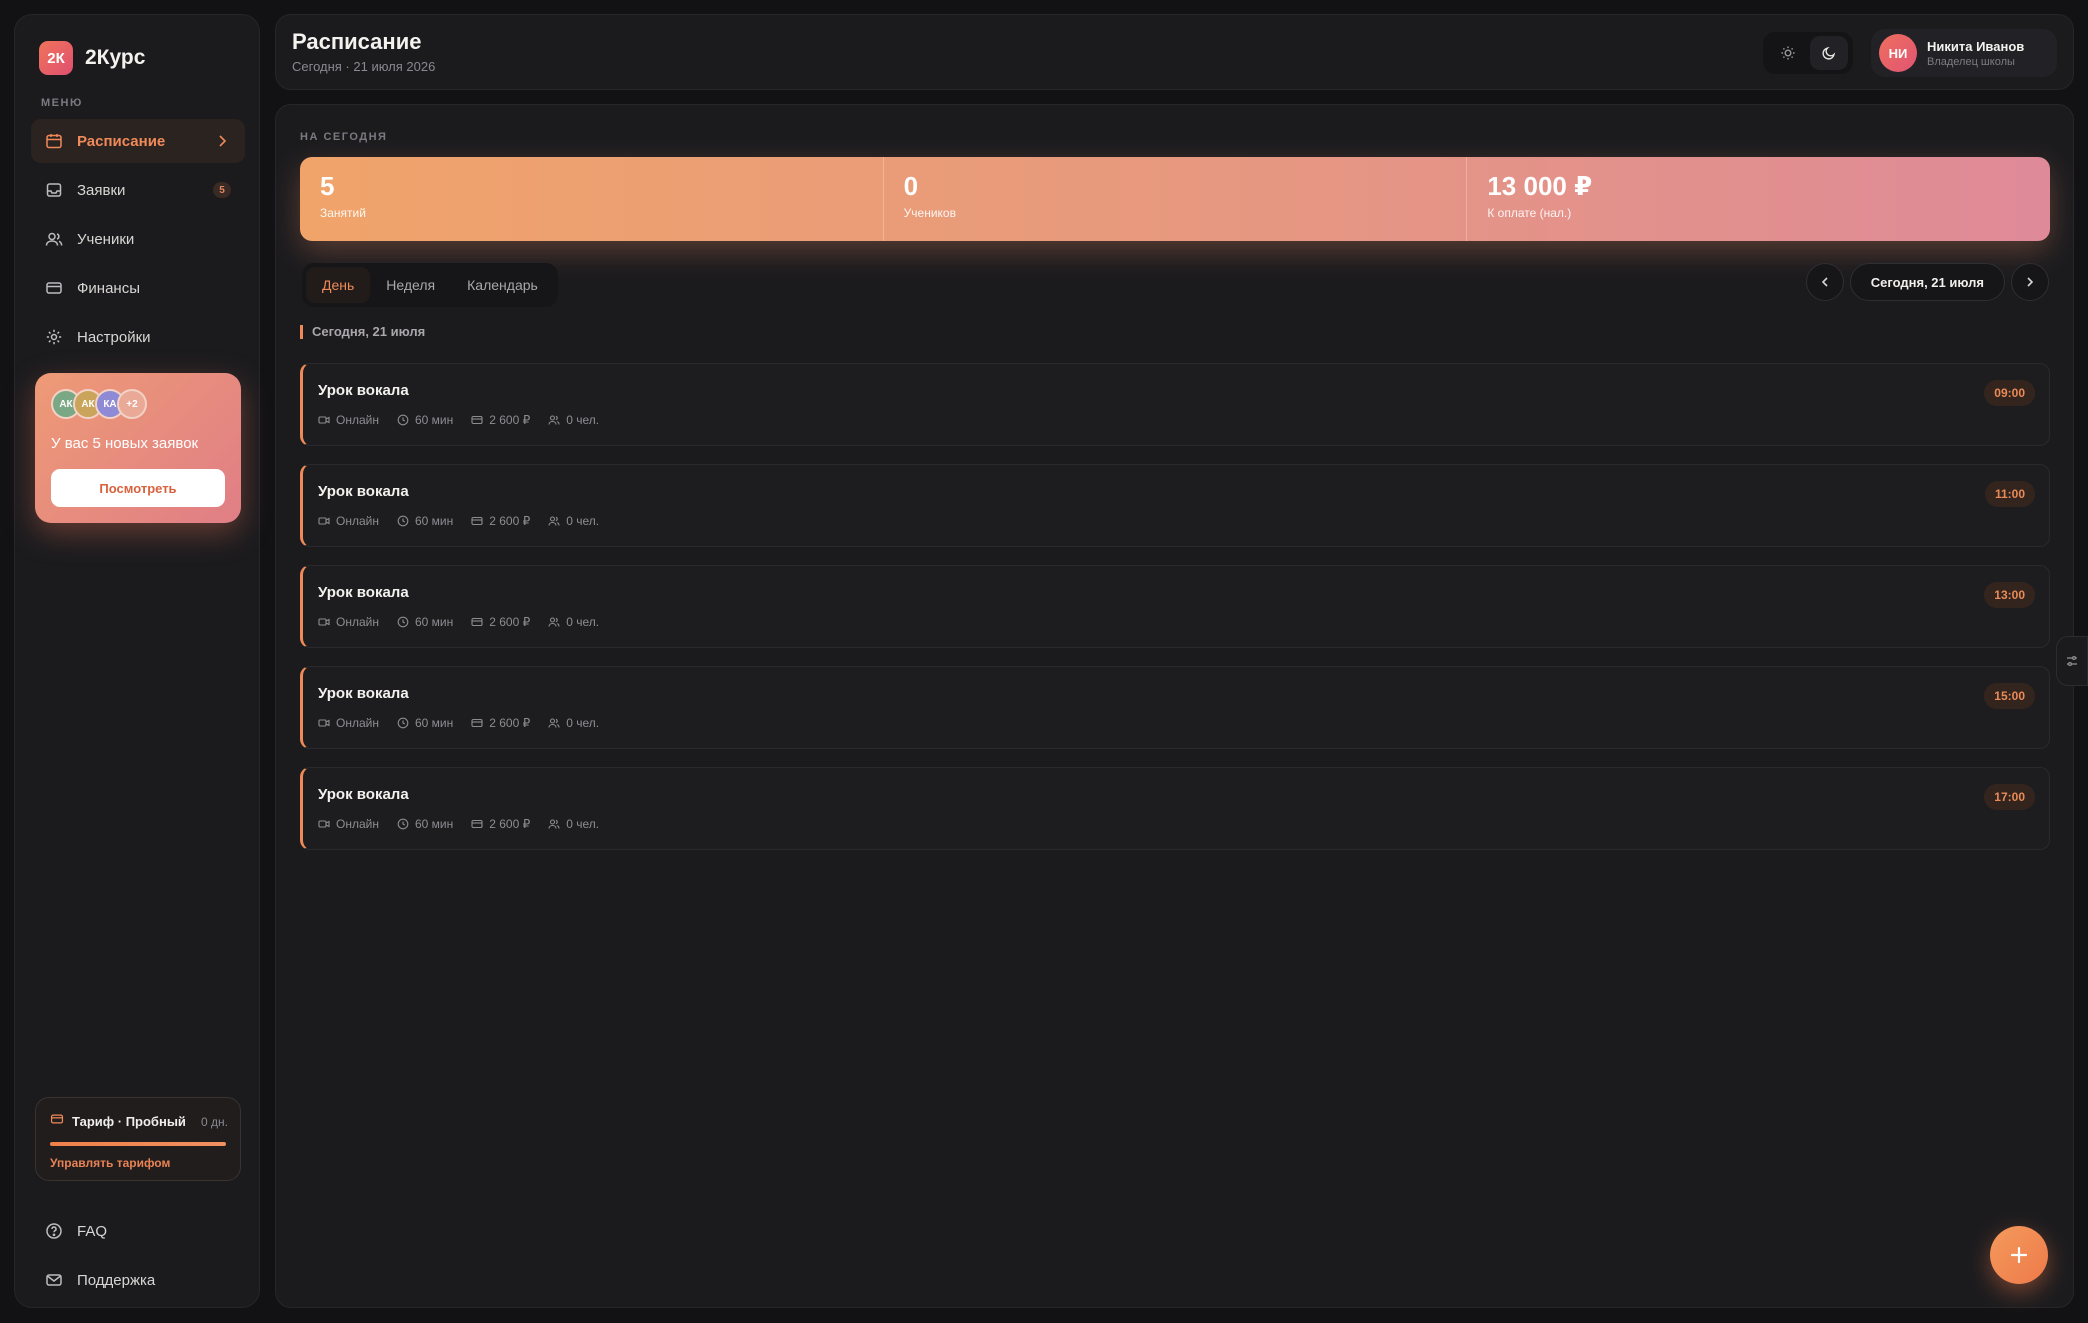 This screenshot has width=2088, height=1323. I want to click on inbox-icon, so click(54, 190).